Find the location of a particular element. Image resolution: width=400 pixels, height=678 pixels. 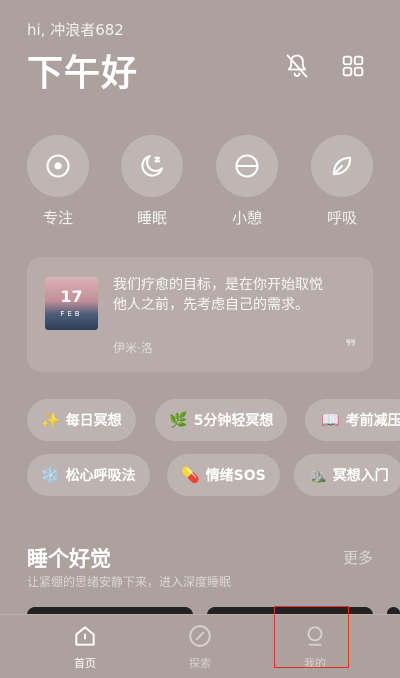

chip-5min-meditation: 🌿 5分钟轻冥想 is located at coordinates (221, 420).